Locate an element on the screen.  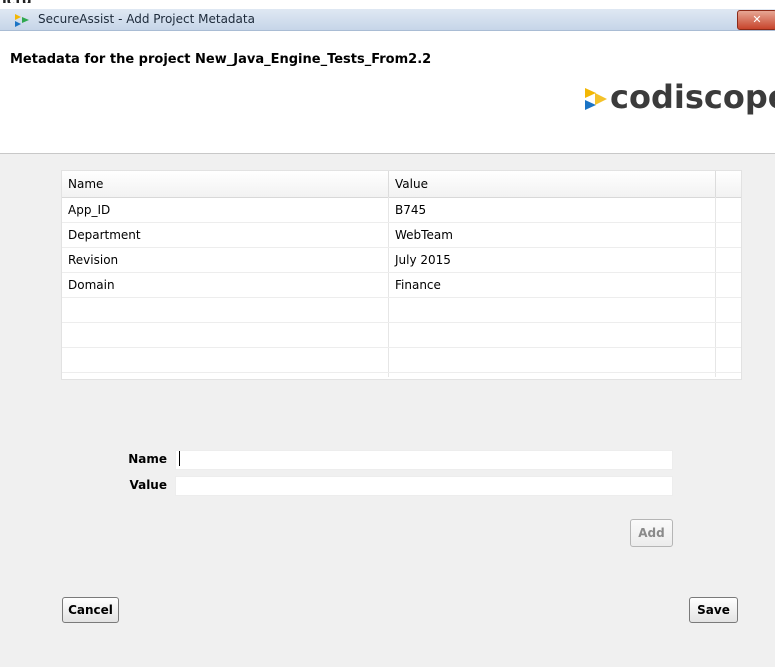
column-header-value: Value is located at coordinates (552, 184).